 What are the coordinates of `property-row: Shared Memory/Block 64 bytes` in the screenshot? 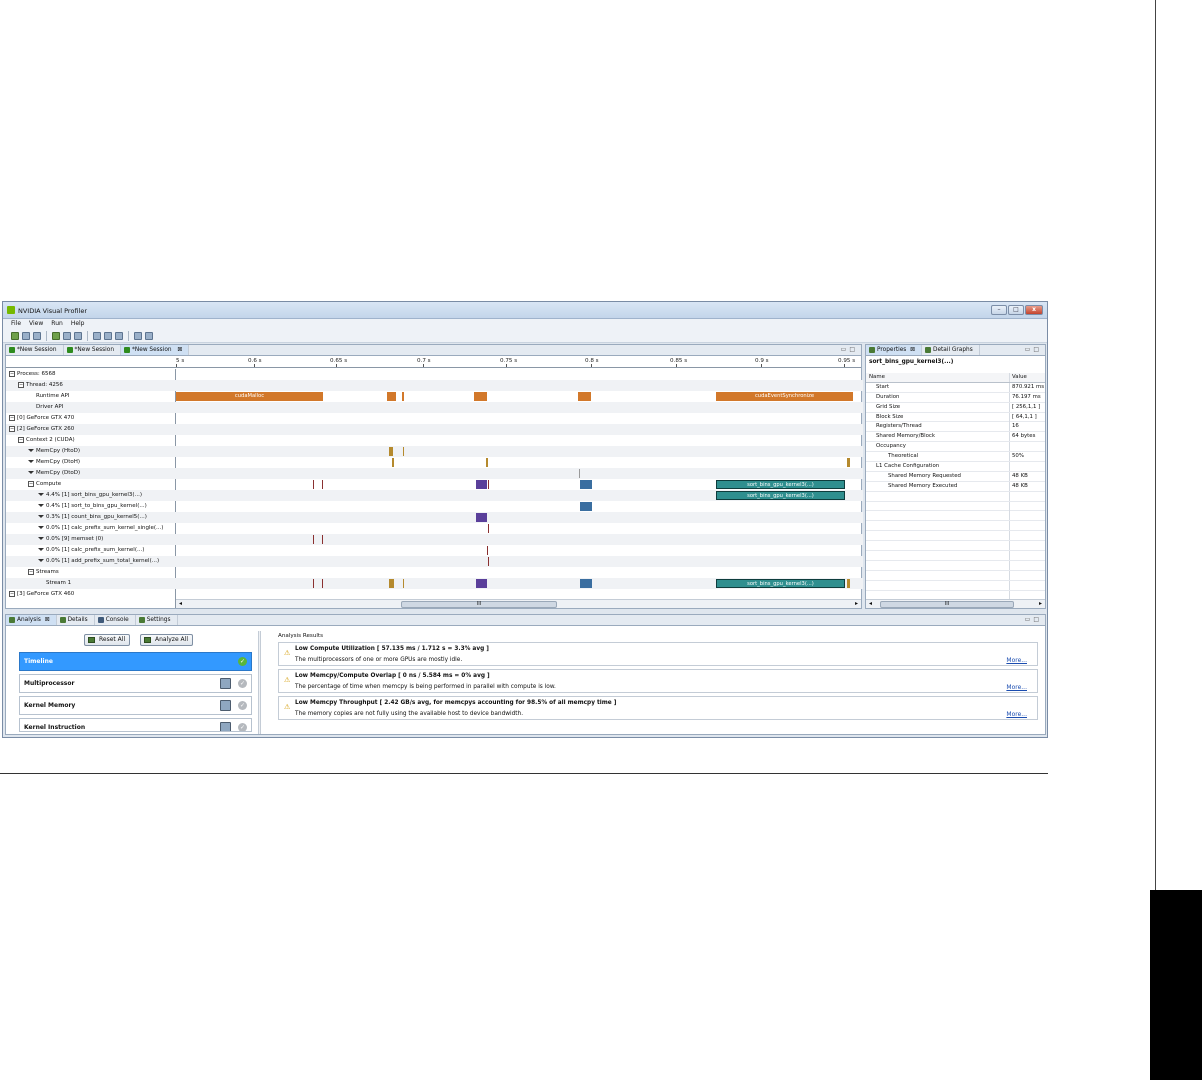 It's located at (955, 437).